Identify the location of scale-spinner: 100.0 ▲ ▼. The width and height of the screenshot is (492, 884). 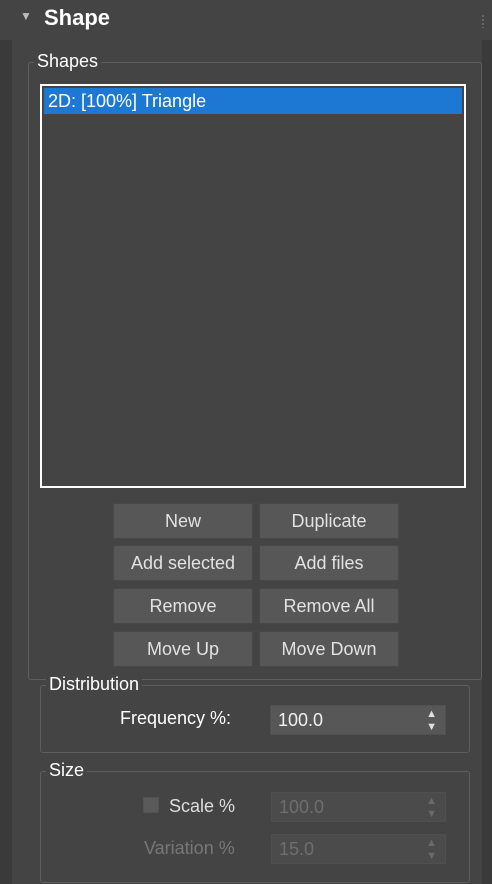
(358, 807).